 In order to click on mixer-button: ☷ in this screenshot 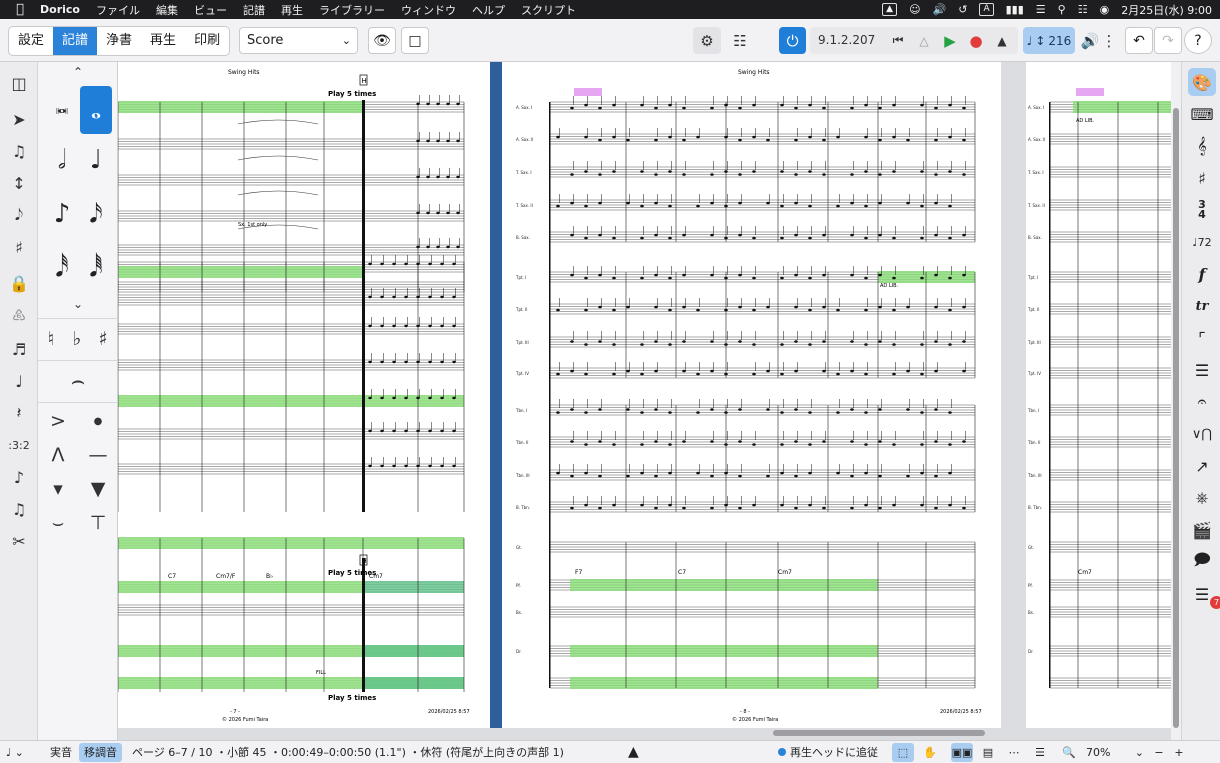, I will do `click(740, 40)`.